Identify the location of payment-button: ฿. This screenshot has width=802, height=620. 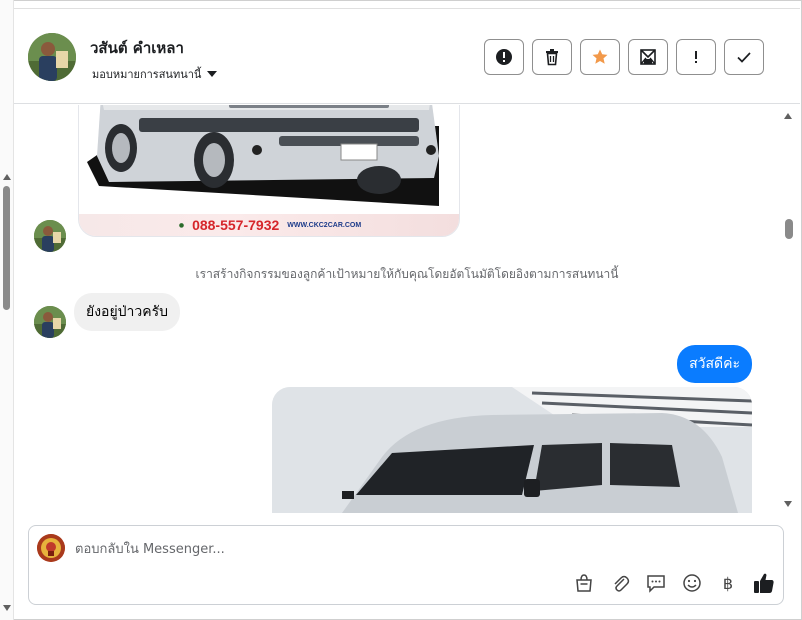
(728, 583).